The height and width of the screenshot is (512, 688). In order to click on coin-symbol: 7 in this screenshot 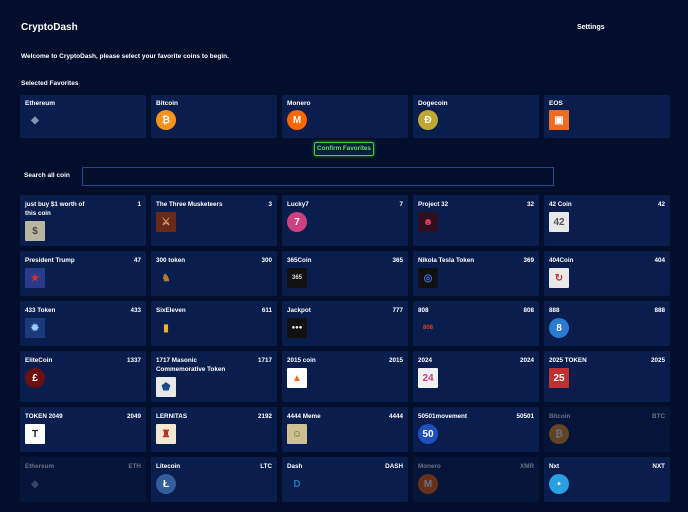, I will do `click(401, 204)`.